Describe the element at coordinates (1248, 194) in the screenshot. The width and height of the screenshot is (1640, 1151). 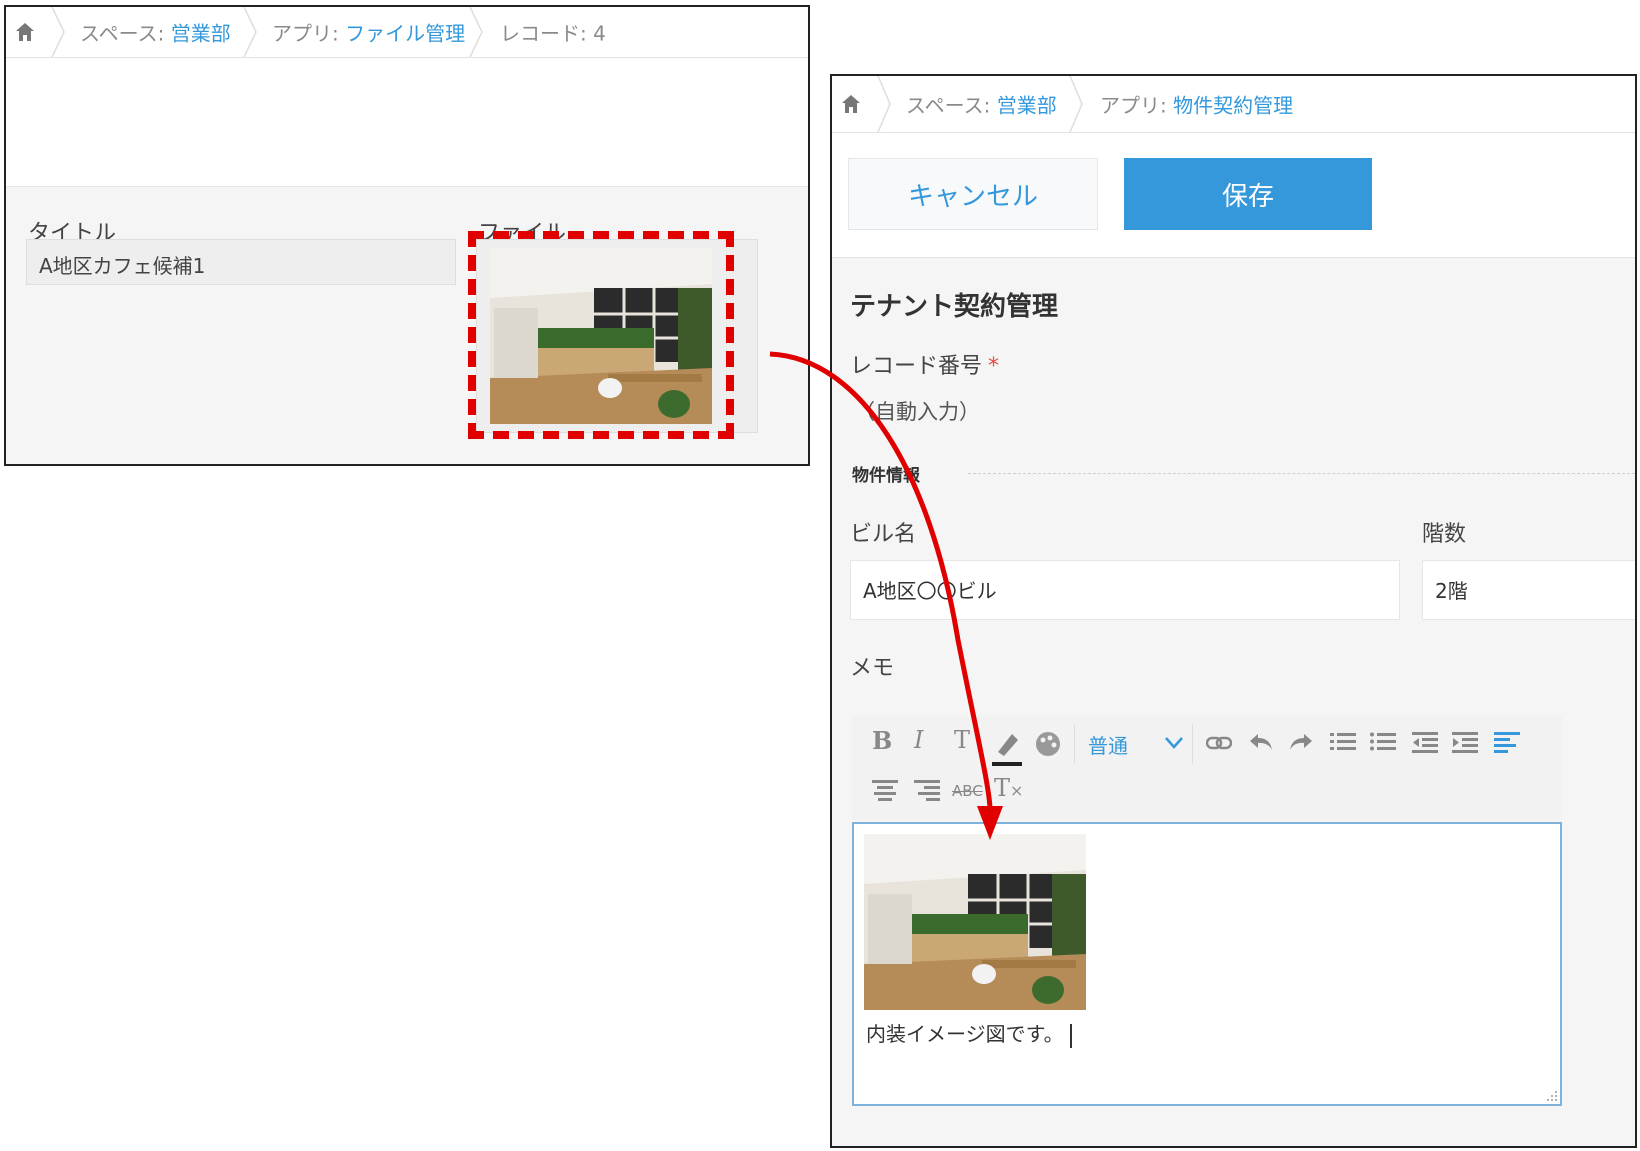
I see `save-button: 保存` at that location.